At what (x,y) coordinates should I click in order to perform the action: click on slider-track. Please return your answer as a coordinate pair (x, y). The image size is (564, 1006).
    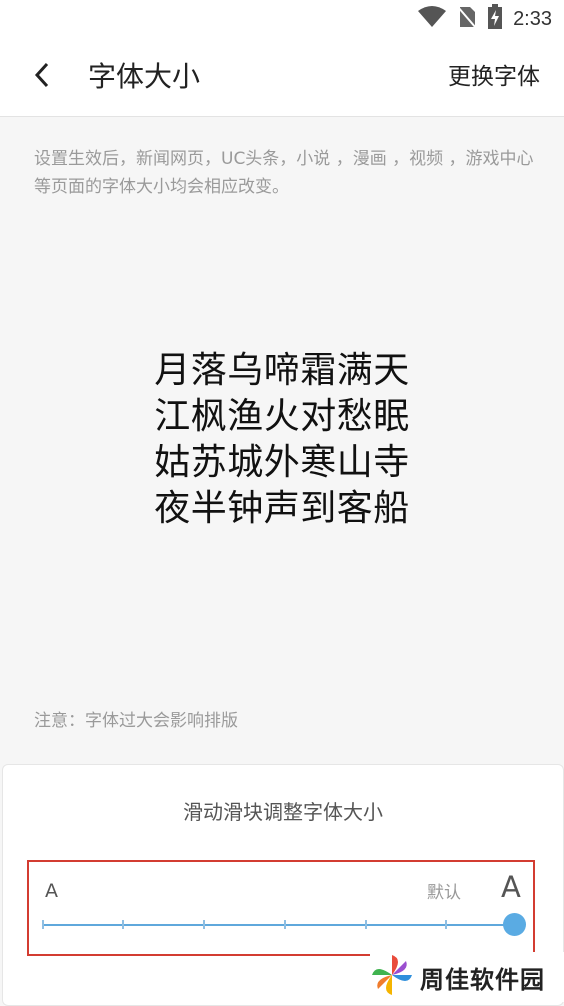
    Looking at the image, I should click on (278, 925).